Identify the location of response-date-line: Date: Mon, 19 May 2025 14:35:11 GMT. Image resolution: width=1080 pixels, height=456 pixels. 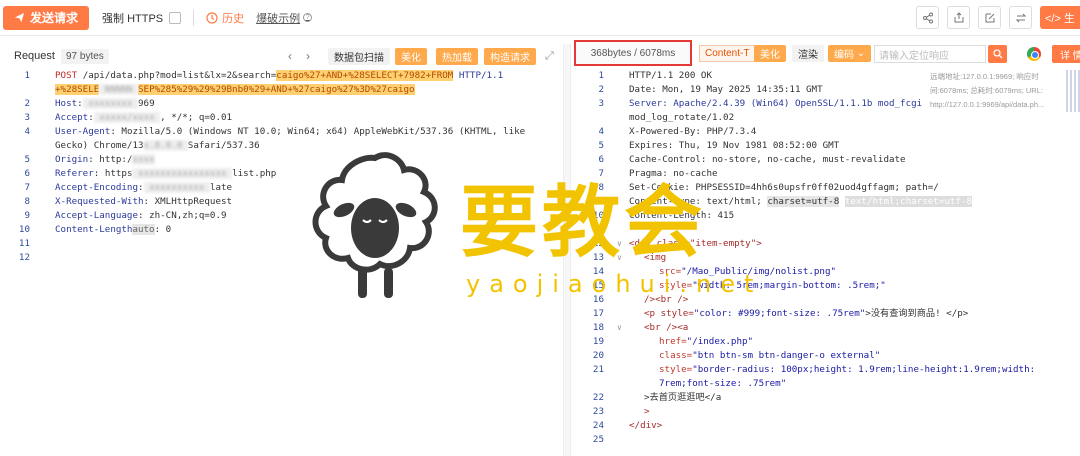
(726, 89).